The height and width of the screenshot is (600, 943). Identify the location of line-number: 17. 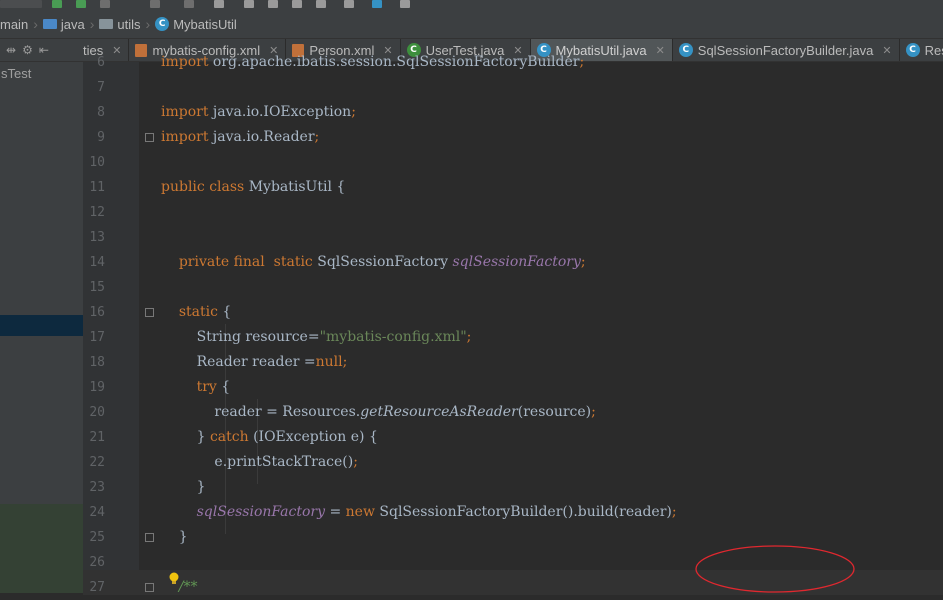
(97, 337).